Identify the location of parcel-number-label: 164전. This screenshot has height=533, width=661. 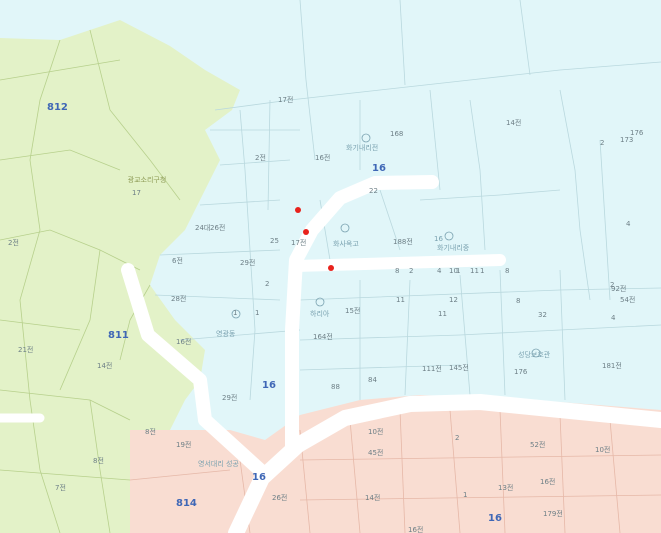
(323, 336).